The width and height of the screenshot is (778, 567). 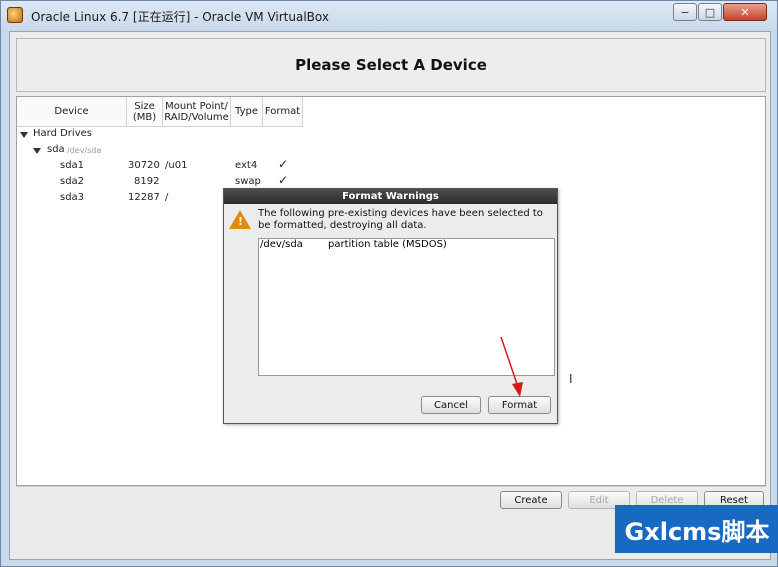 I want to click on page-title: Please Select A Device, so click(x=391, y=65).